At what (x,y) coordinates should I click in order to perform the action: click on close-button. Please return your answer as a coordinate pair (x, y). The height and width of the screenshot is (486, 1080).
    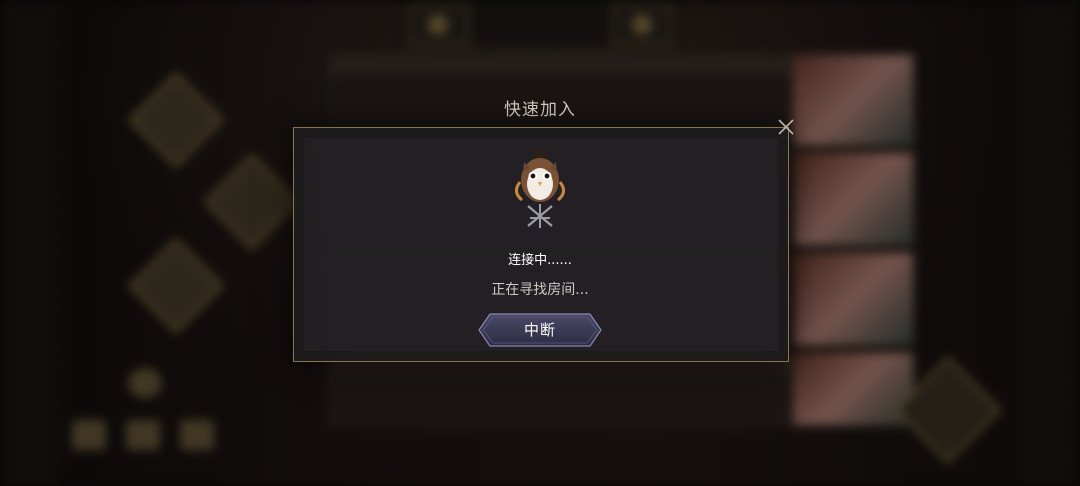
    Looking at the image, I should click on (786, 127).